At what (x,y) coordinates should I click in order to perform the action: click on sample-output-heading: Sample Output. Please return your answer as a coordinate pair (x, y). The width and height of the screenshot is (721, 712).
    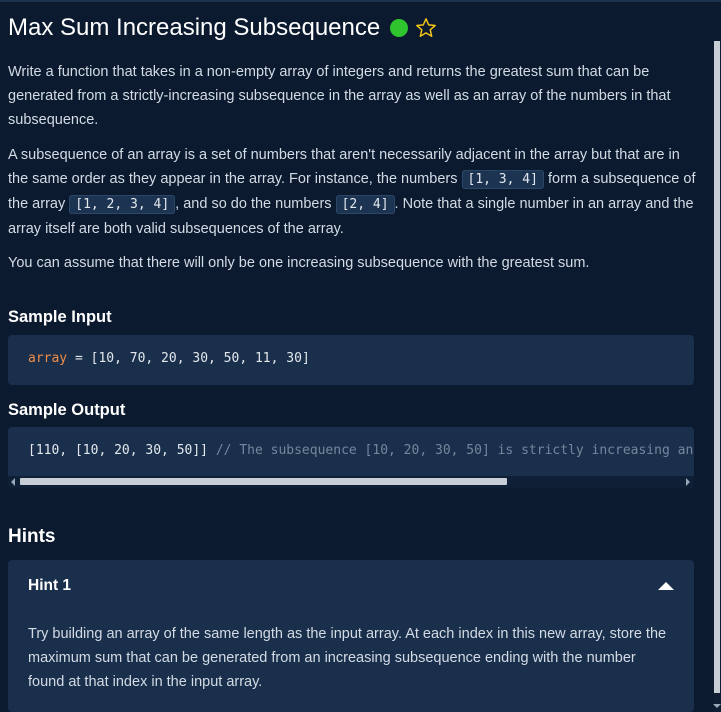
    Looking at the image, I should click on (67, 410).